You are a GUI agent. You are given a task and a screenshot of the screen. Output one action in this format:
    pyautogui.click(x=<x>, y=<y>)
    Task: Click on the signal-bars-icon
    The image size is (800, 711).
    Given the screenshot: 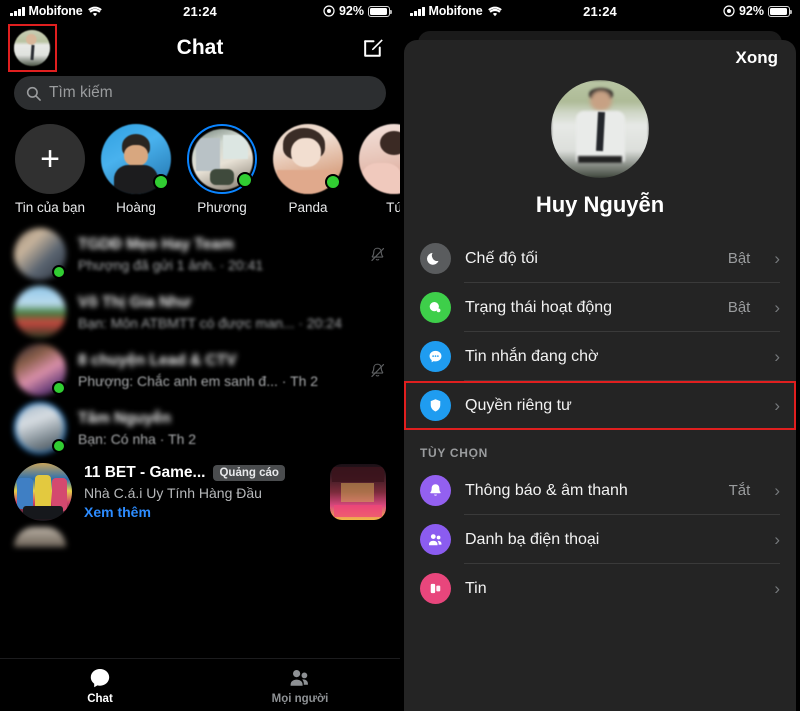 What is the action you would take?
    pyautogui.click(x=17, y=11)
    